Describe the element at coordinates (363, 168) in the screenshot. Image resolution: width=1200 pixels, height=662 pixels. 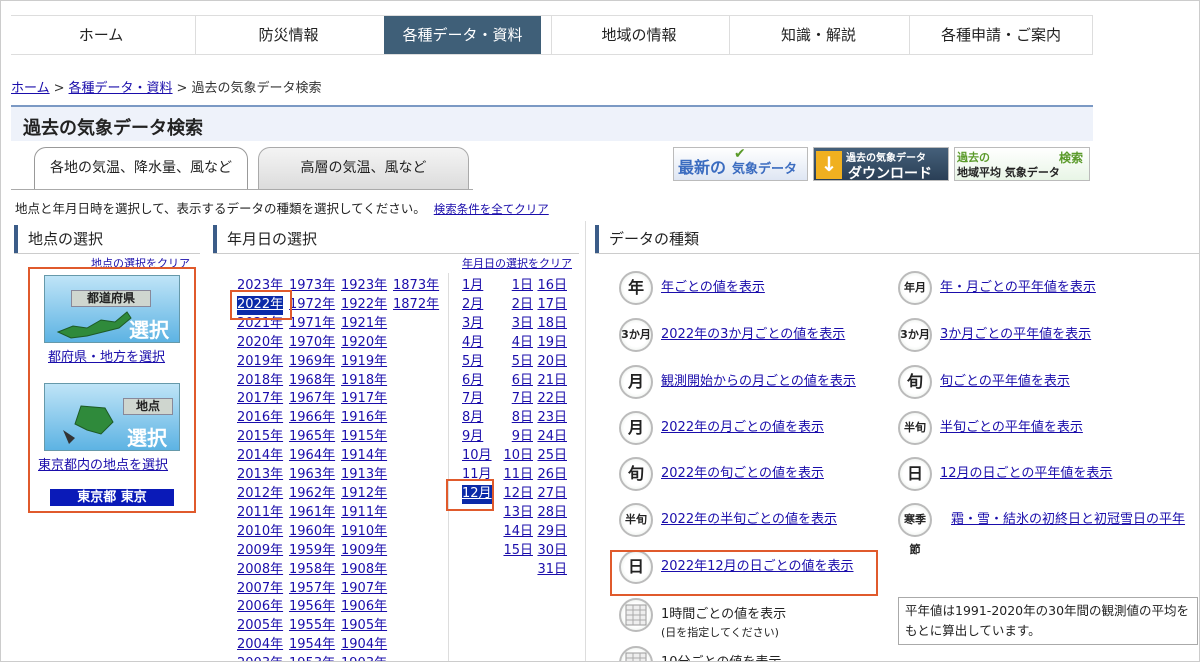
I see `tab-upper-air: 高層の気温、風など` at that location.